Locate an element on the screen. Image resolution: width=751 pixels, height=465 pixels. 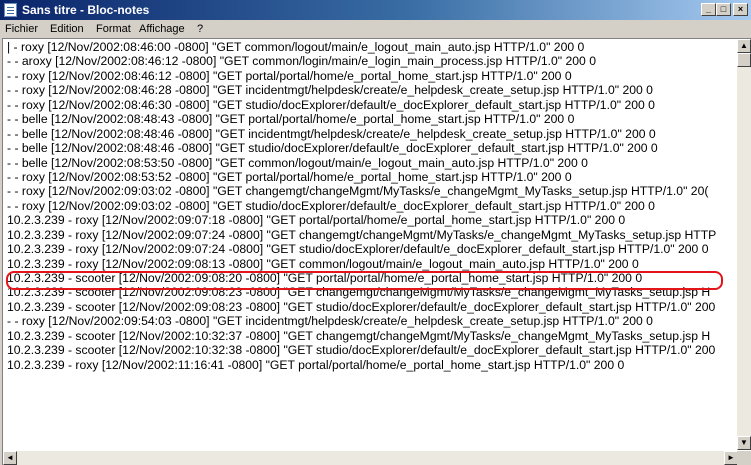
window-title: Sans titre - Bloc-notes is located at coordinates (86, 10).